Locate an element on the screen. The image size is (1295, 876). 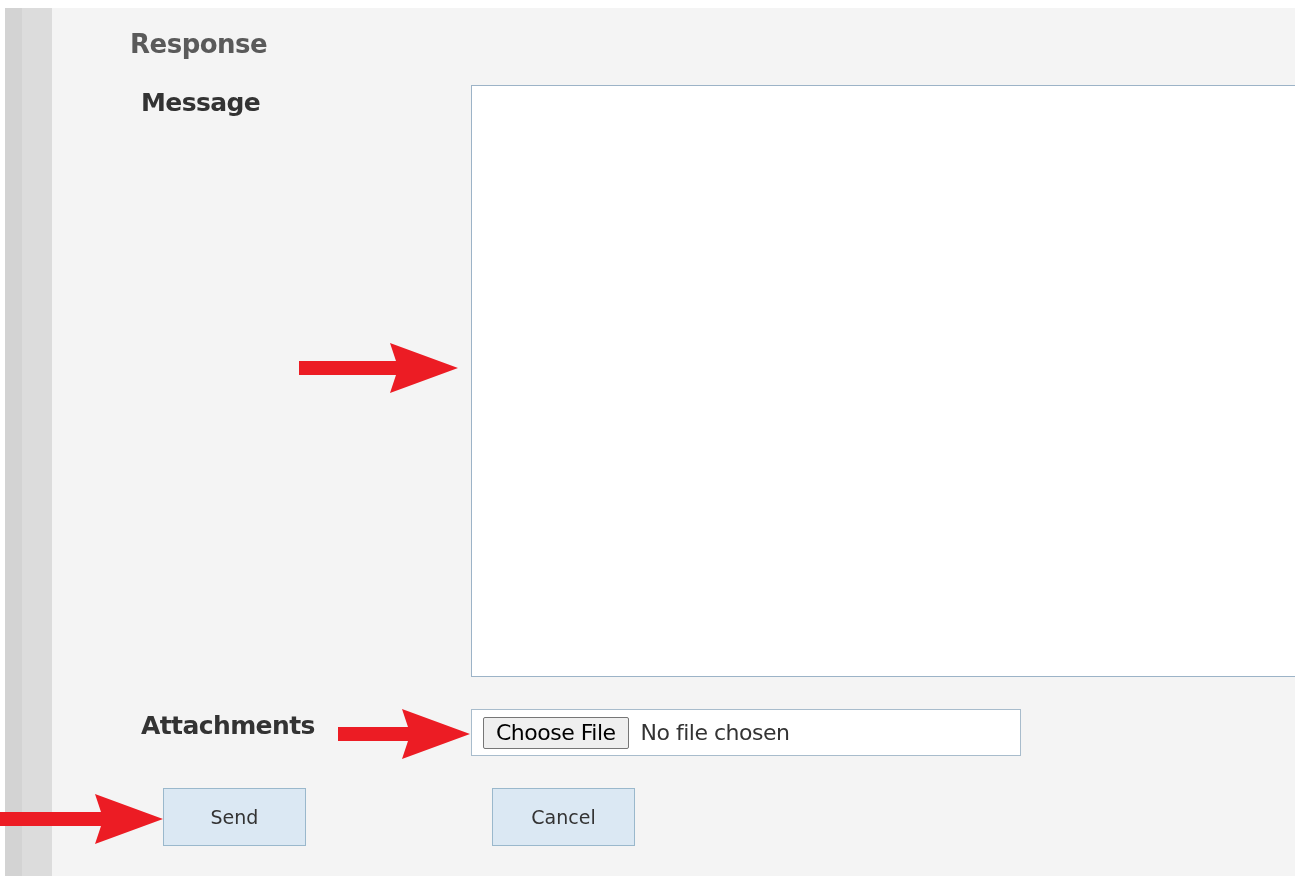
section-title: Response is located at coordinates (199, 44).